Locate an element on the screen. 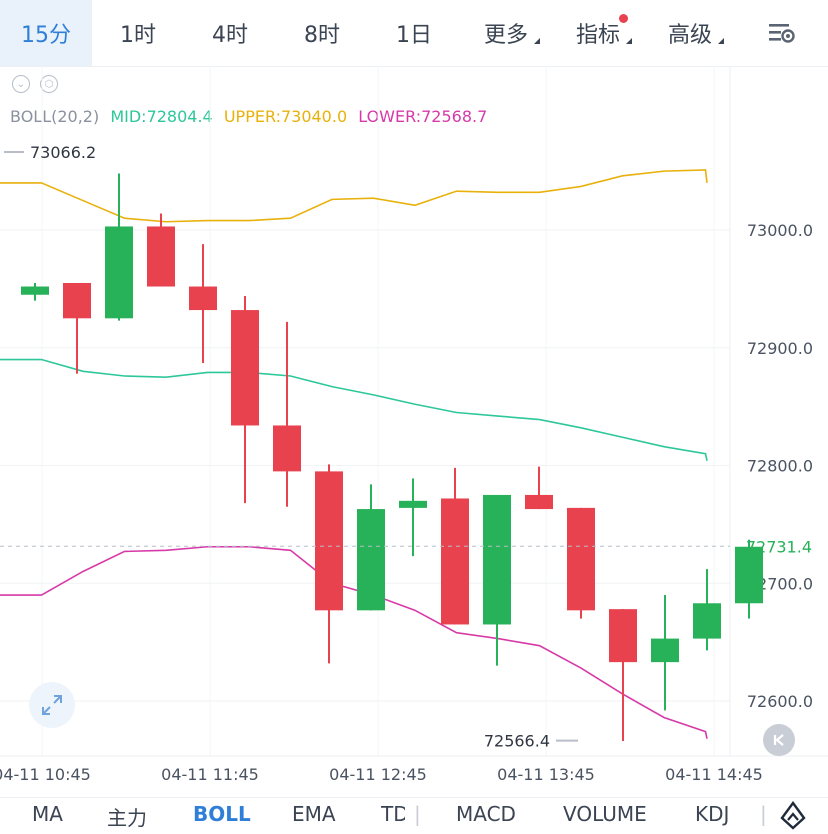 The height and width of the screenshot is (834, 828). tab-label: 8时 is located at coordinates (322, 35).